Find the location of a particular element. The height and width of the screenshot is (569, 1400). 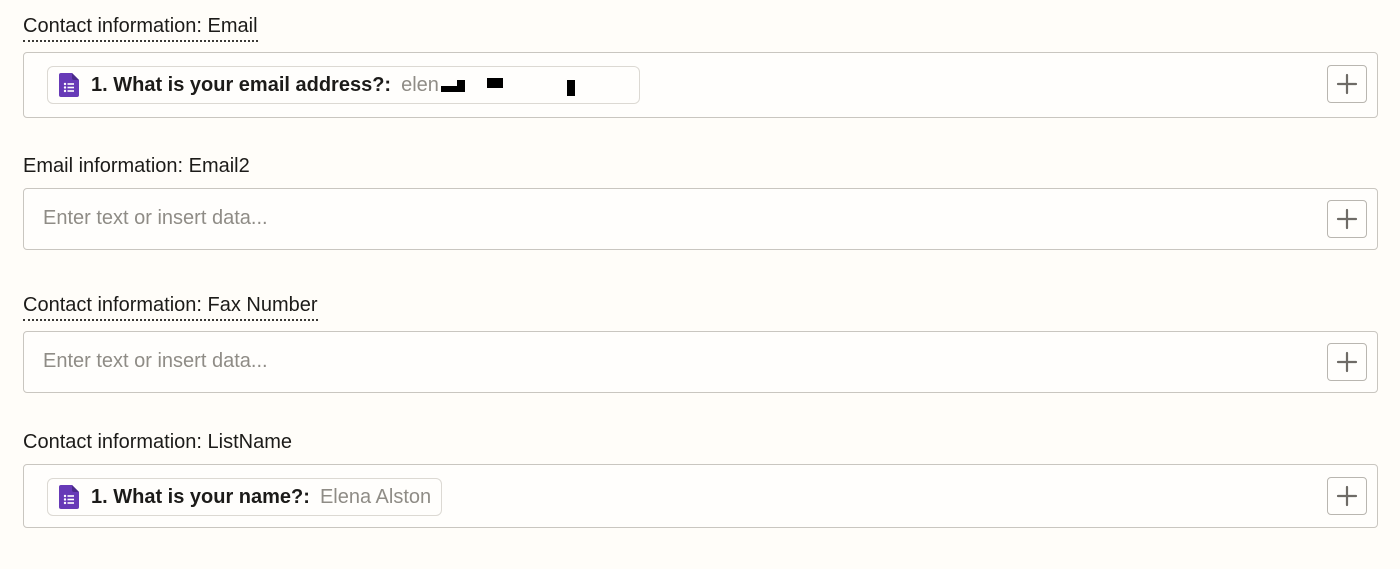

listname-input: 1. What is your name?: Elena Alston is located at coordinates (700, 496).